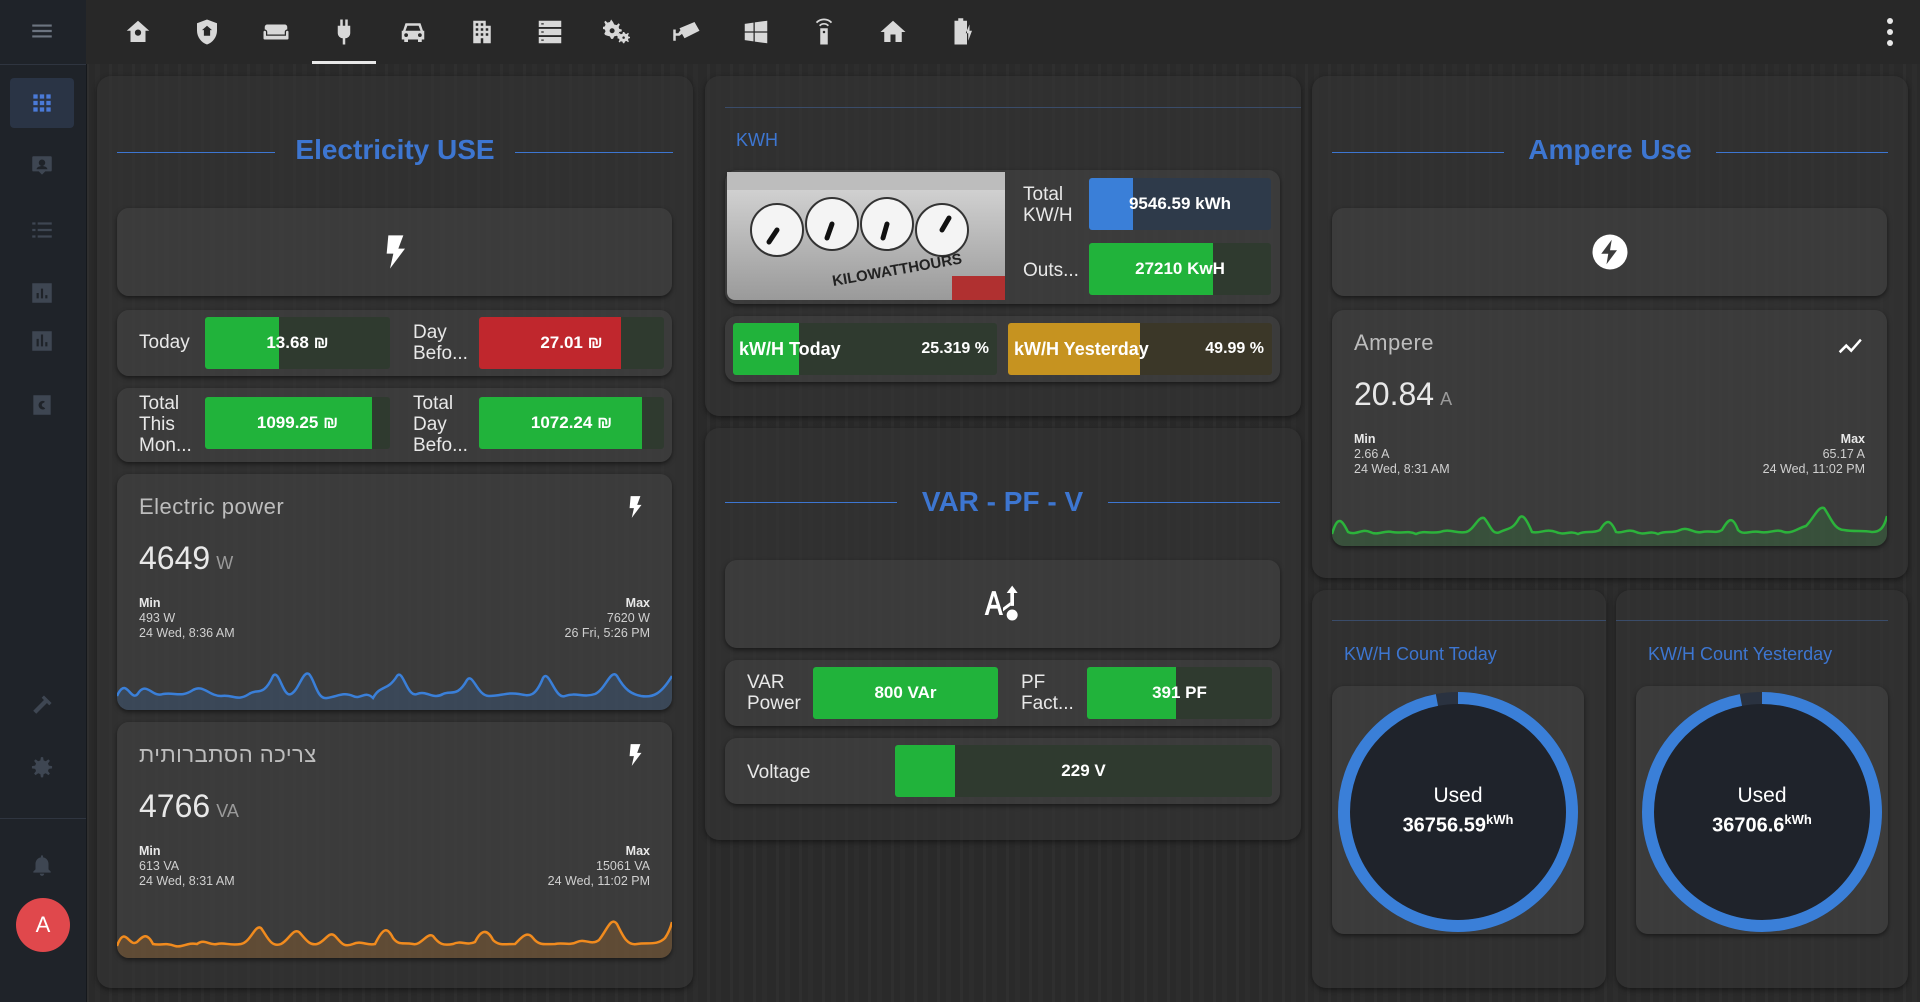 The width and height of the screenshot is (1920, 1002). I want to click on voltage-value: 229 V, so click(1083, 770).